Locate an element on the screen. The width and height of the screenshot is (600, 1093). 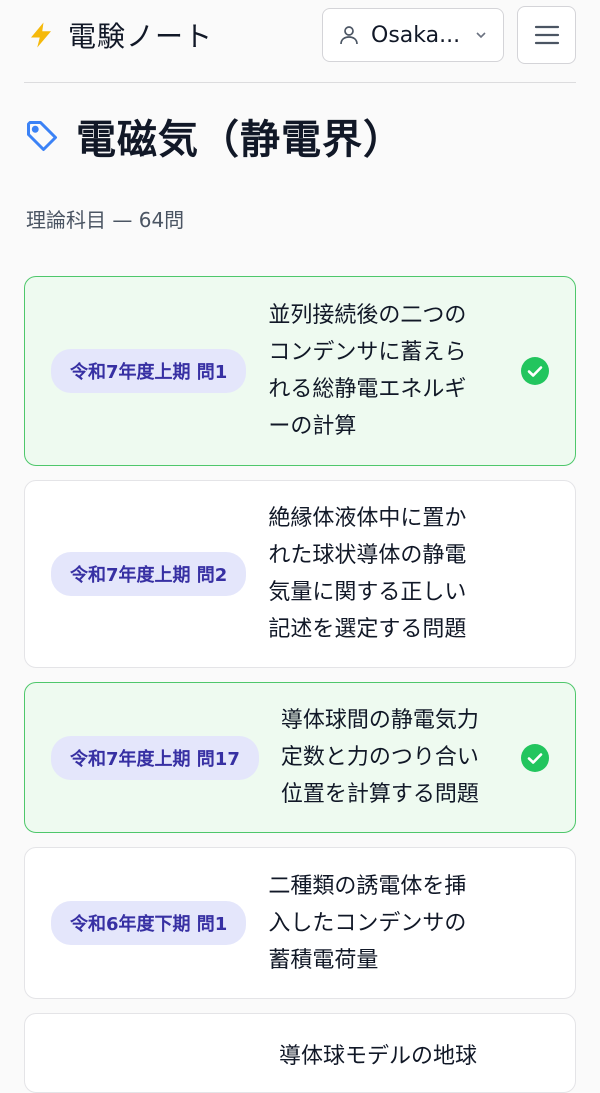
hamburger-menu-button is located at coordinates (546, 35).